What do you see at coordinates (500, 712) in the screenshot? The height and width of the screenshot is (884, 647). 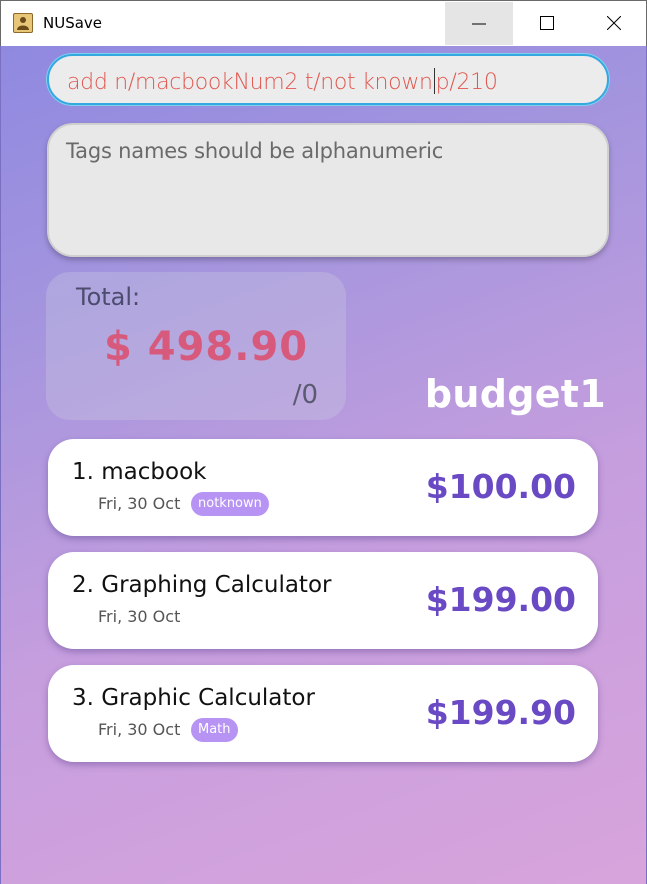 I see `purchase-price: $199.90` at bounding box center [500, 712].